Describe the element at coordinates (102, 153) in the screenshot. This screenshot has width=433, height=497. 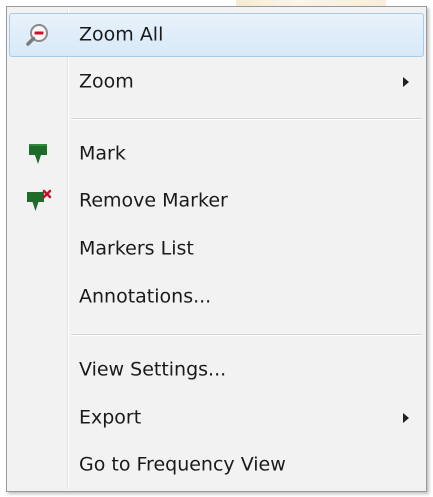
I see `menu-item-label: Mark` at that location.